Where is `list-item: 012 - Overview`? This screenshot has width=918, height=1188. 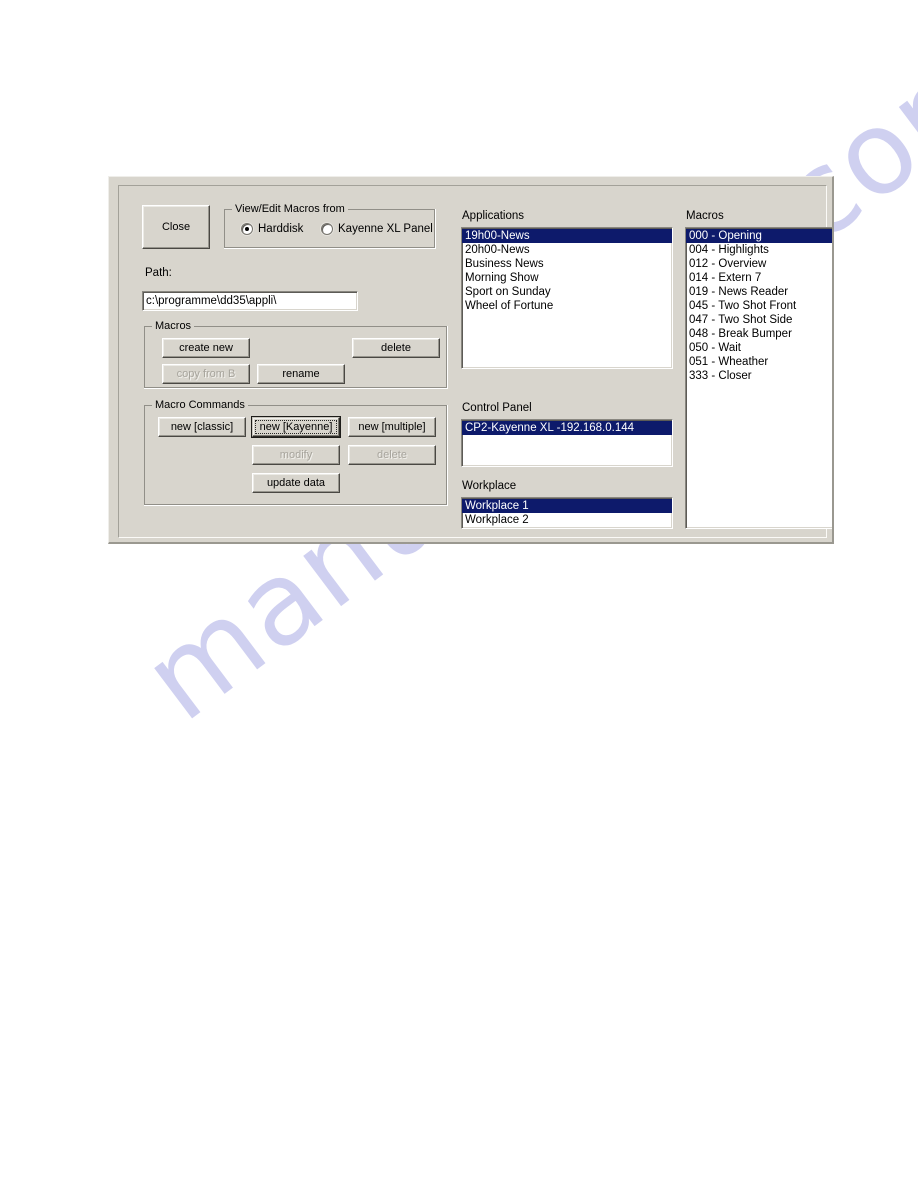
list-item: 012 - Overview is located at coordinates (759, 264).